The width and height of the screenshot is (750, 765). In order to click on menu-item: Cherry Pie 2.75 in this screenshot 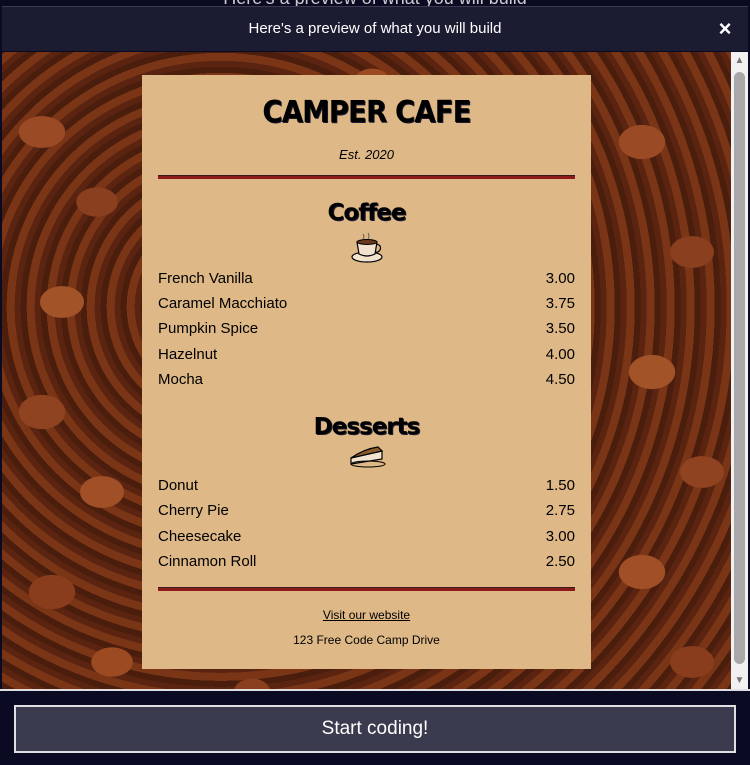, I will do `click(366, 512)`.